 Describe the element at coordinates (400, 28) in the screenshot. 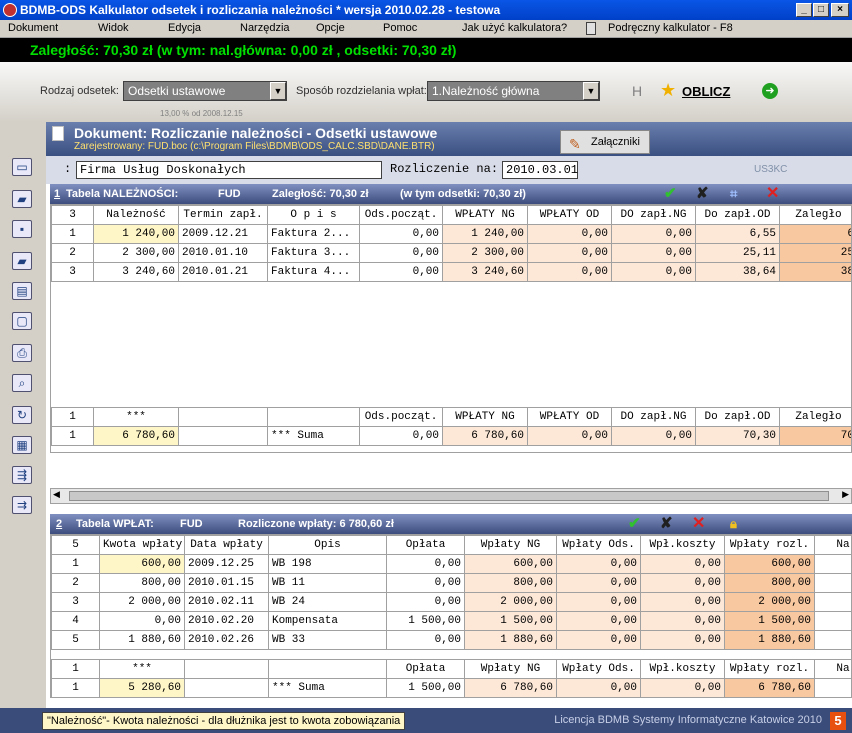

I see `menu-pomoc: Pomoc` at that location.